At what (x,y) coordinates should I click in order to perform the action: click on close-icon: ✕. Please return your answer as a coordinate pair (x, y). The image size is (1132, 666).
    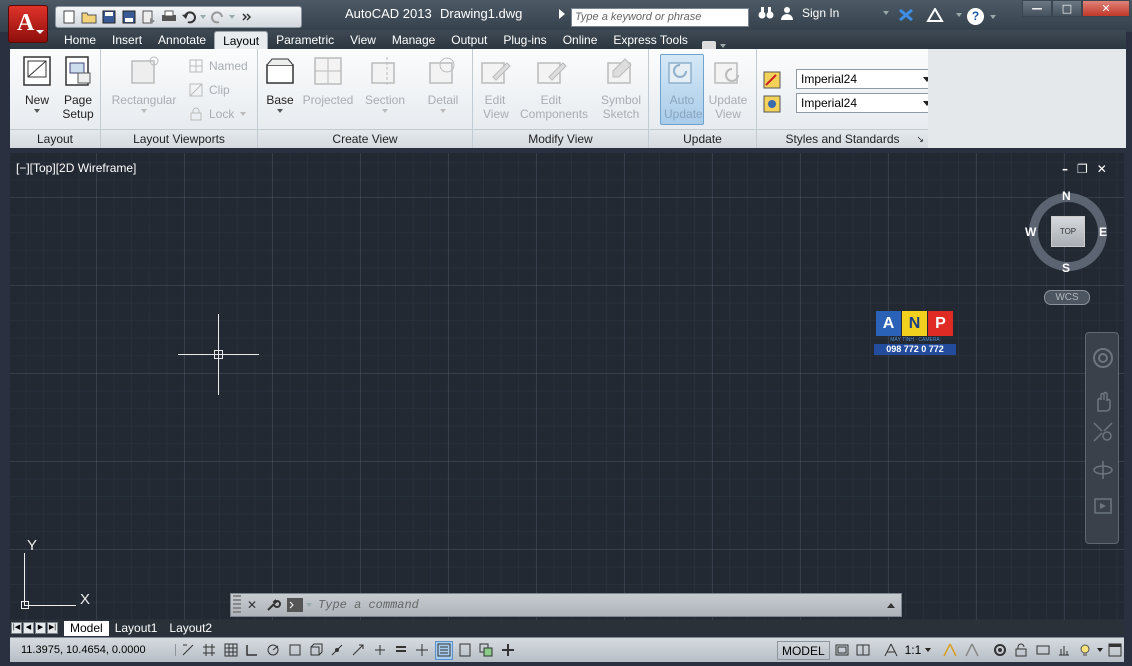
    Looking at the image, I should click on (252, 605).